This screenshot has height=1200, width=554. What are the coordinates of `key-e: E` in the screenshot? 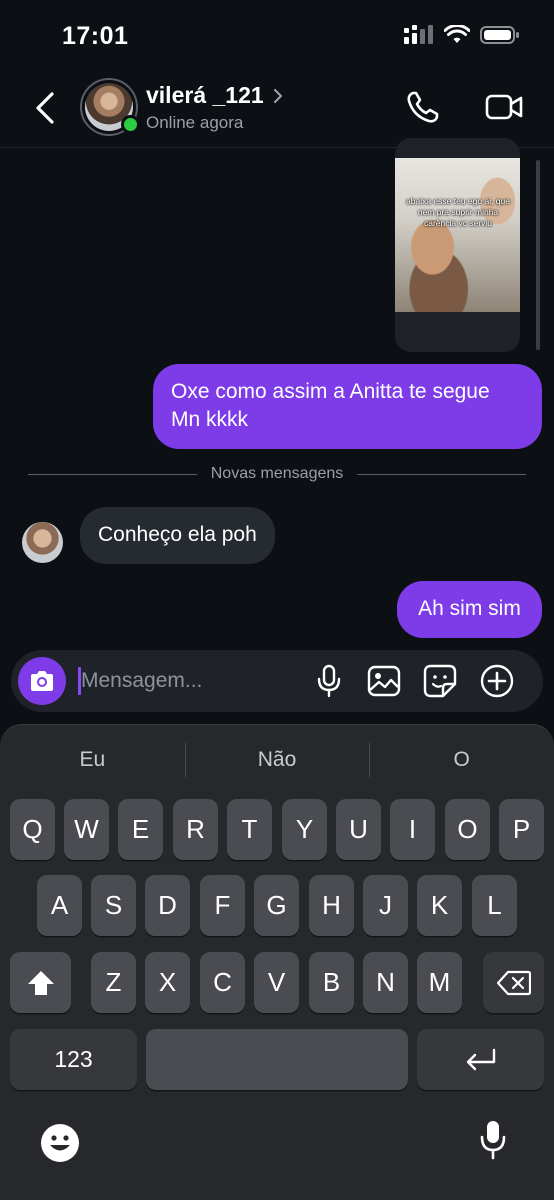 It's located at (140, 829).